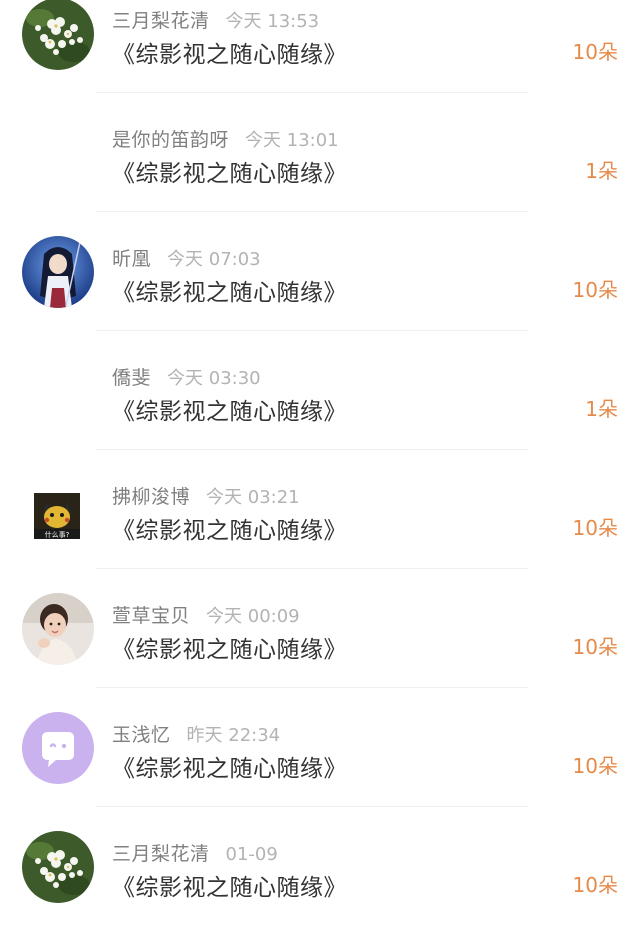 The image size is (640, 950). What do you see at coordinates (214, 259) in the screenshot?
I see `timestamp: 今天 07:03` at bounding box center [214, 259].